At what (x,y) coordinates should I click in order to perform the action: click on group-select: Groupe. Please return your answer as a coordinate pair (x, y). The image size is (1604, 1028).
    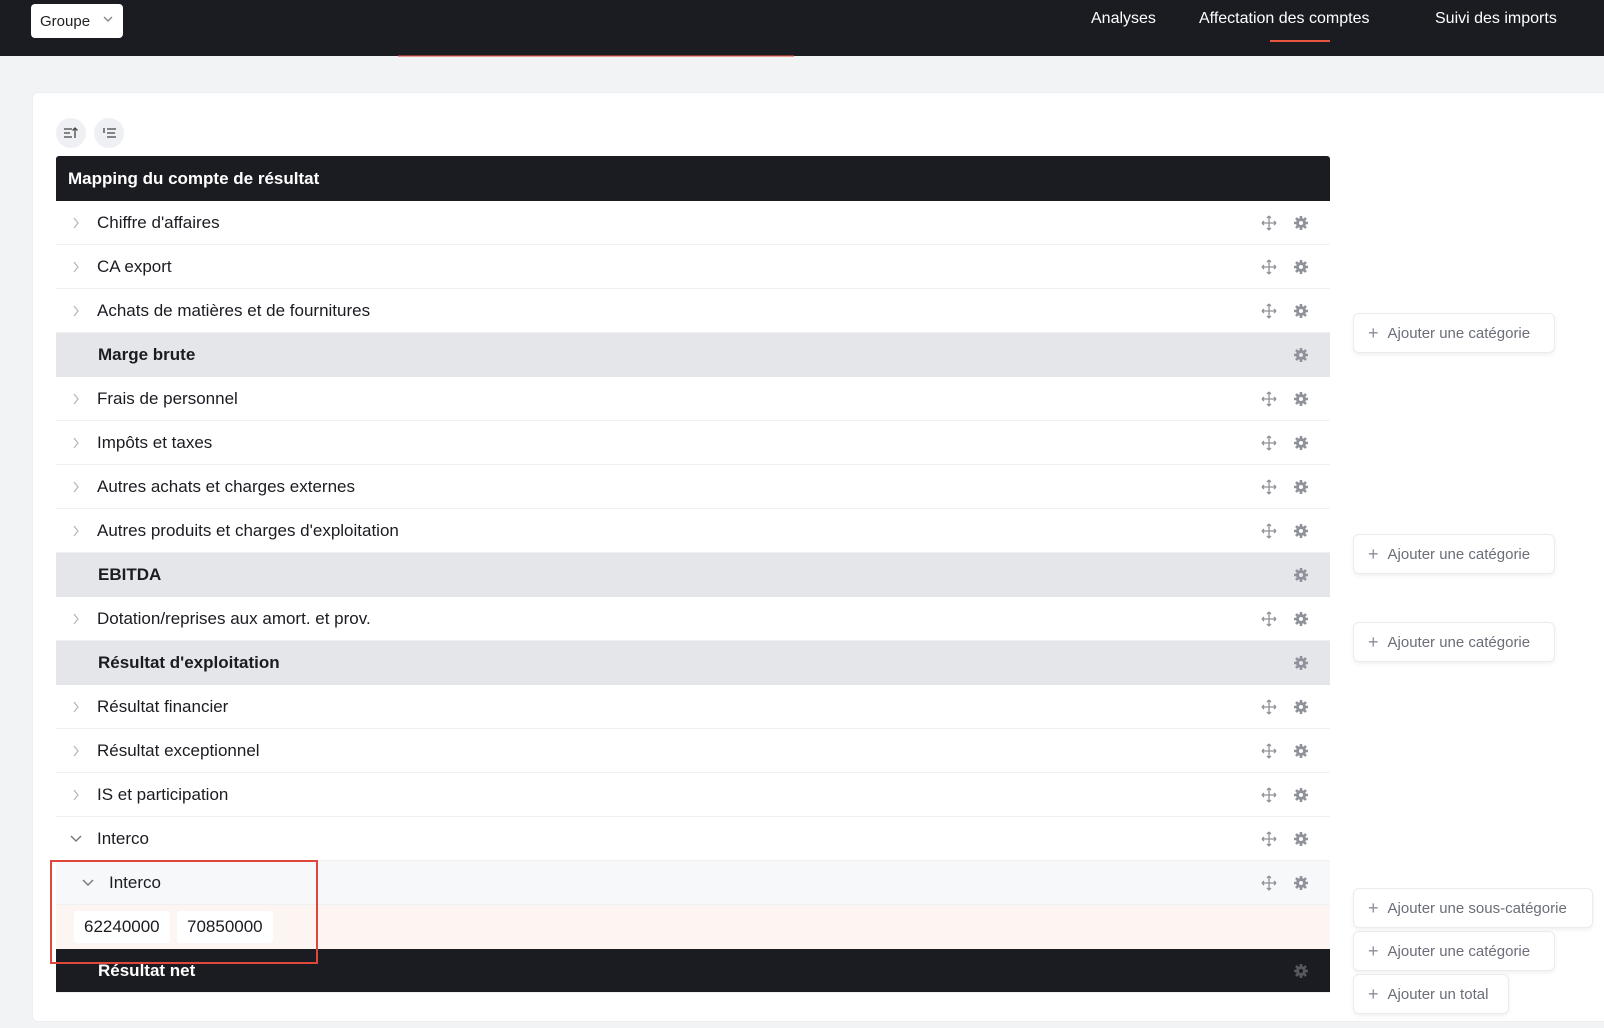
    Looking at the image, I should click on (77, 21).